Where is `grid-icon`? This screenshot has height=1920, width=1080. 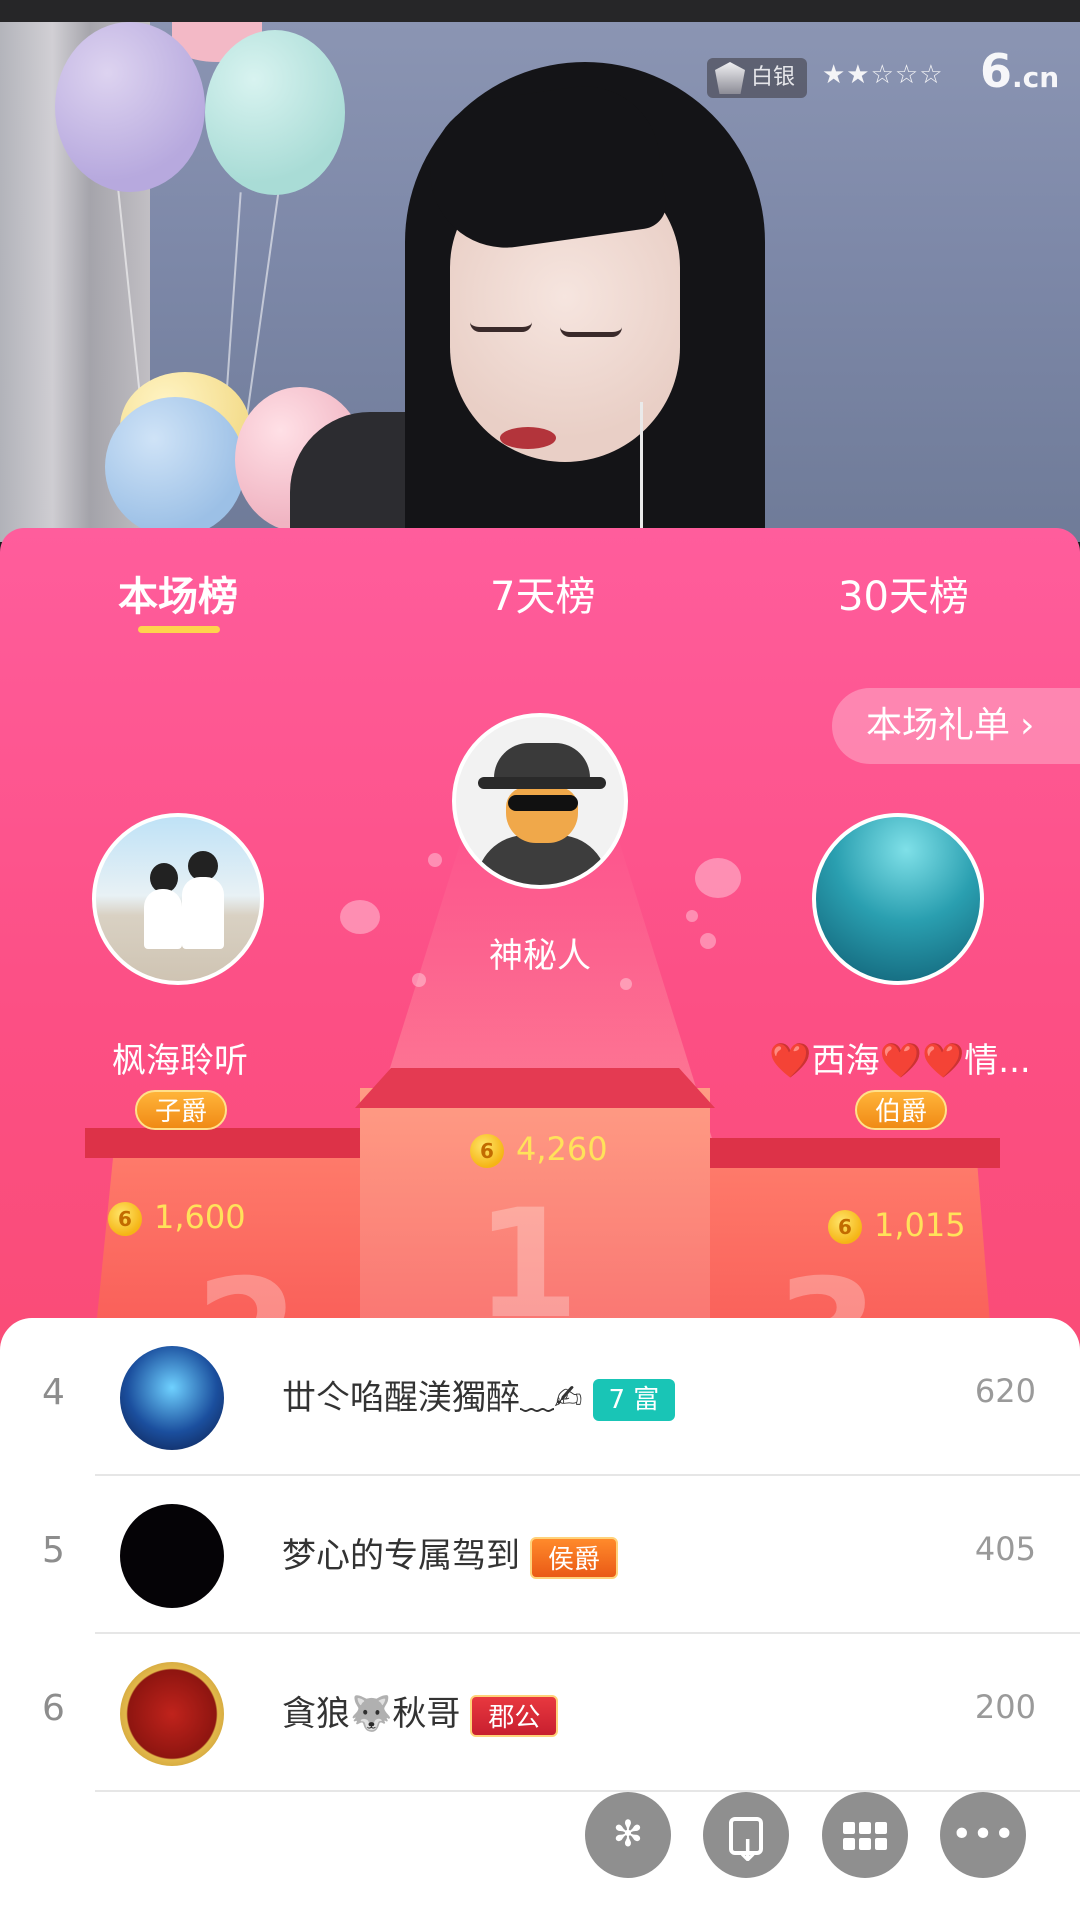
grid-icon is located at coordinates (865, 1836).